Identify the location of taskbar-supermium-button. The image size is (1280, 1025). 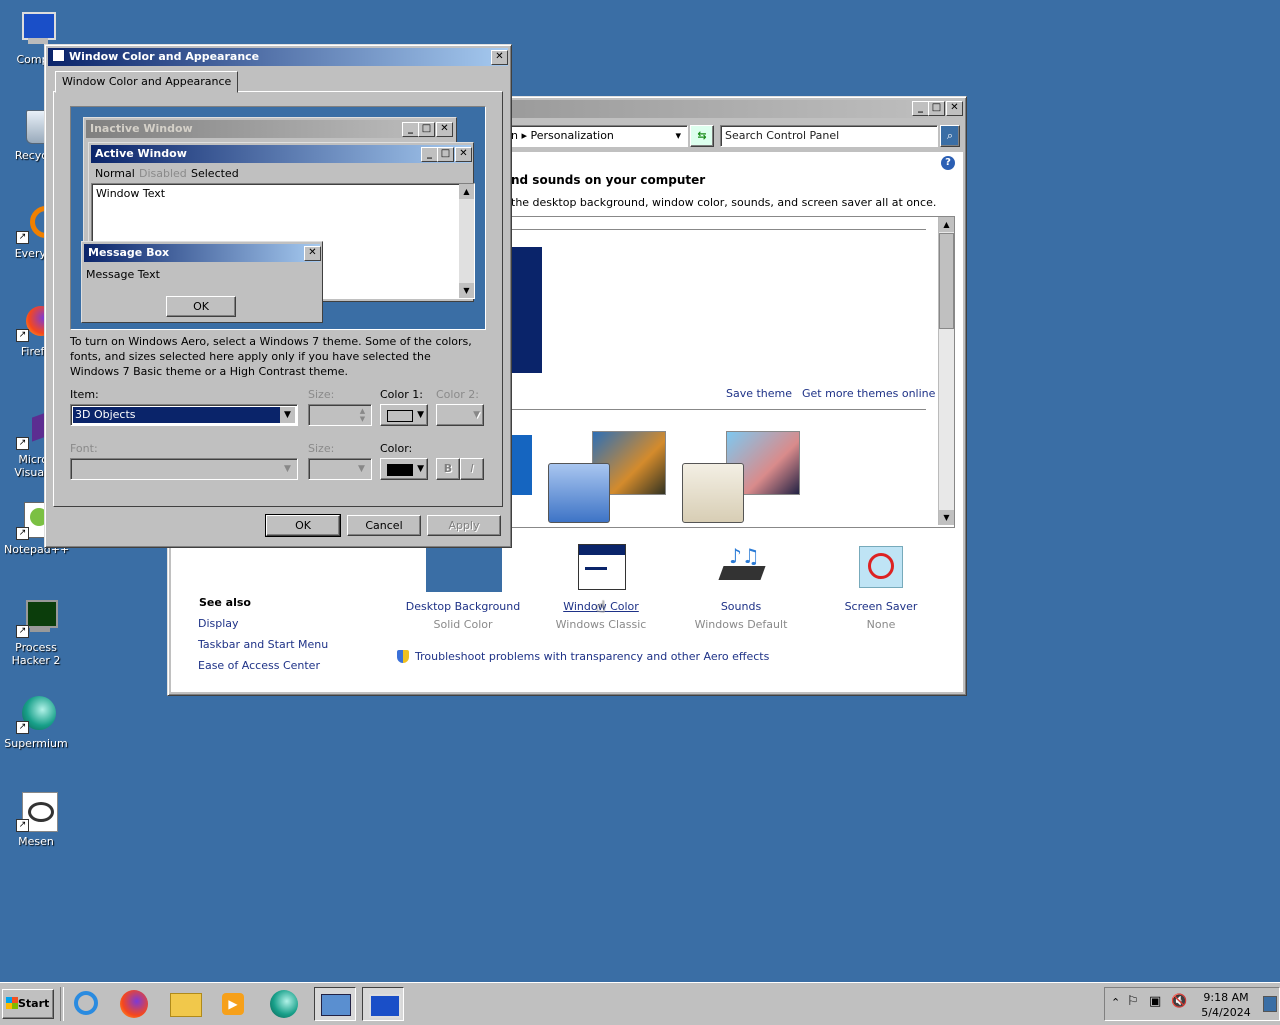
(285, 1004).